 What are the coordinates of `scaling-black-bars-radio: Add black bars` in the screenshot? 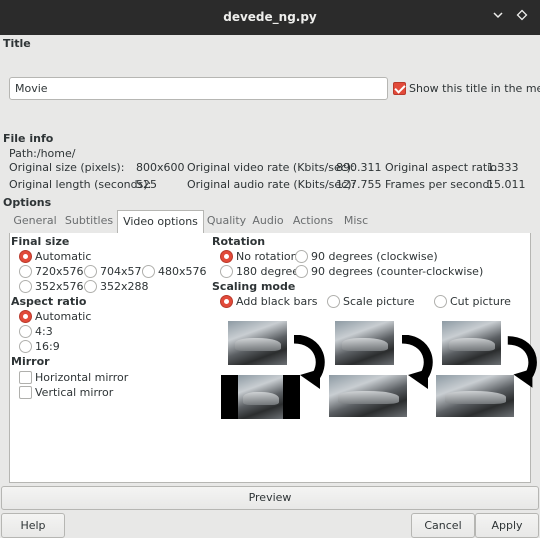 It's located at (268, 301).